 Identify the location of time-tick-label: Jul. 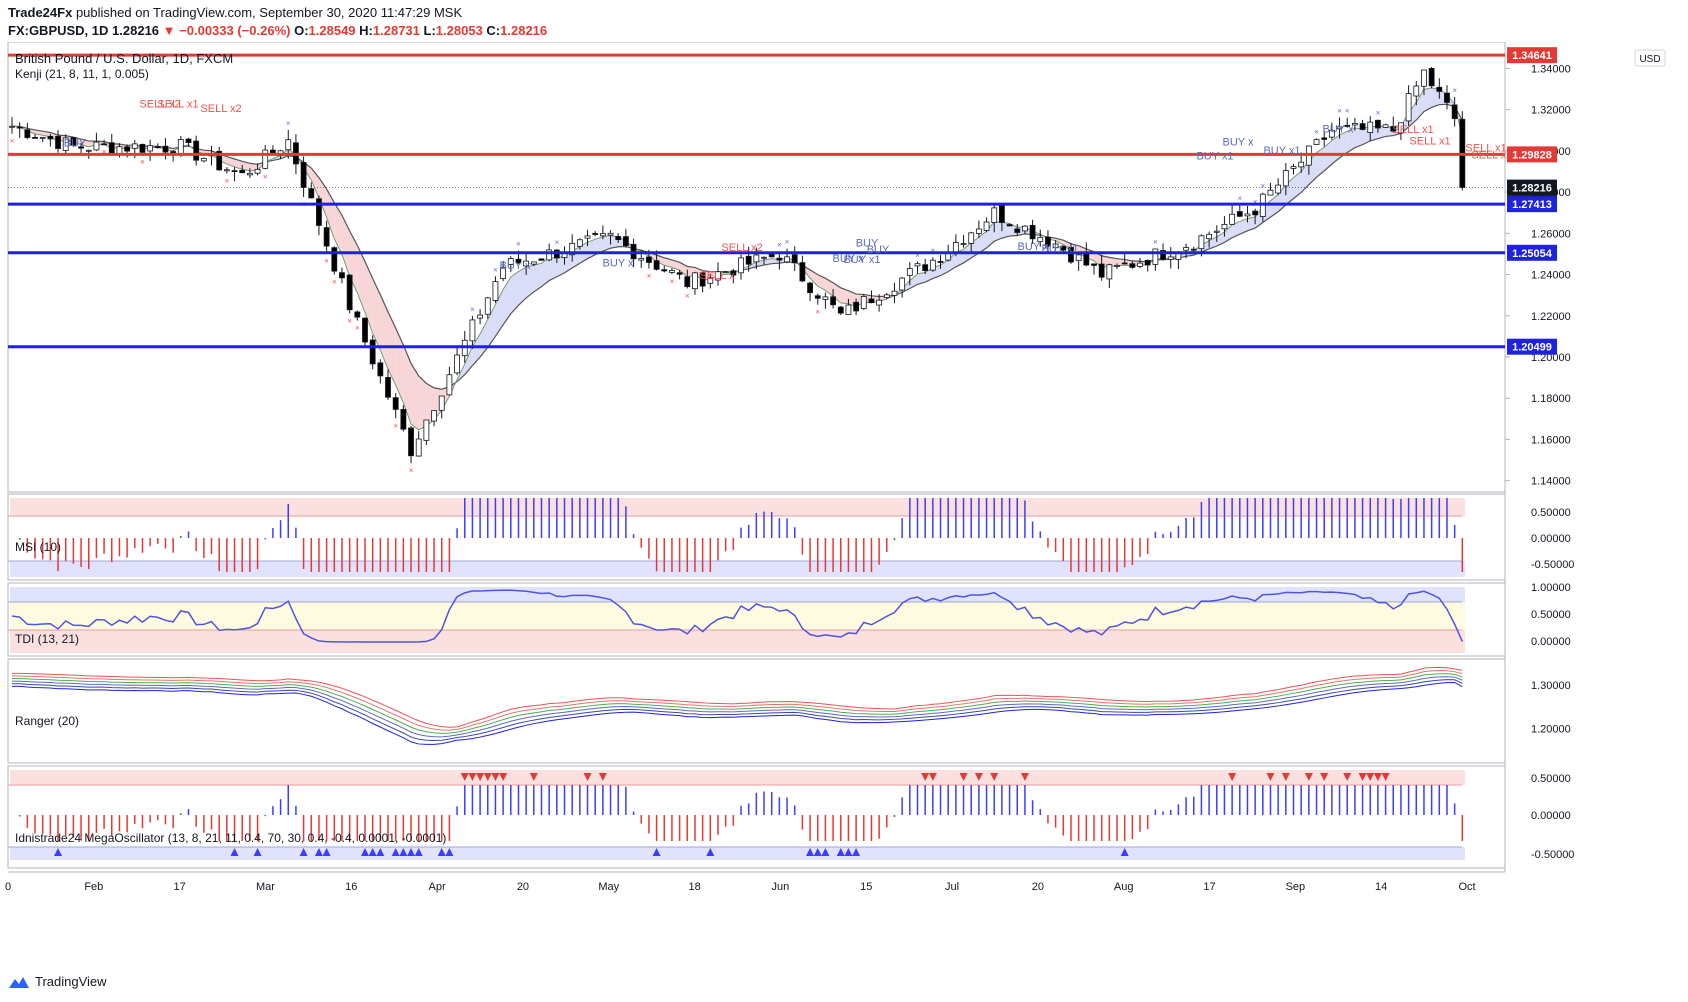
(952, 887).